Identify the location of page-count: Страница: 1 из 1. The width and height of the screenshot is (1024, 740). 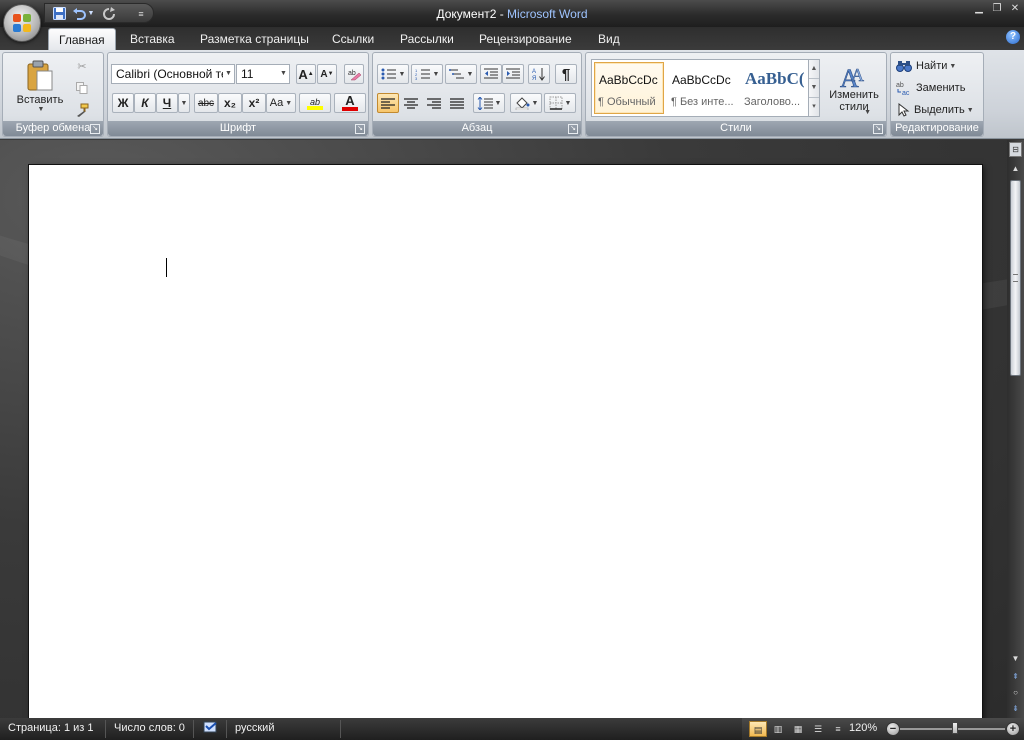
(51, 728).